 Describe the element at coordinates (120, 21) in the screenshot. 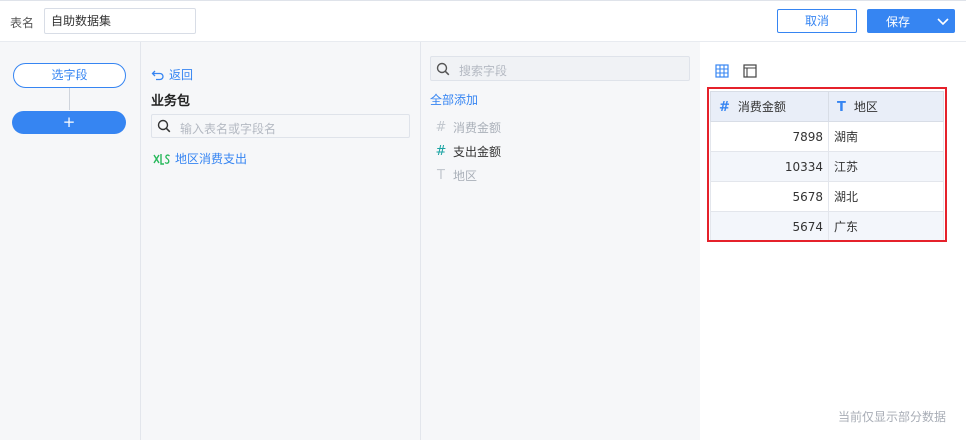

I see `table-name-input: 自助数据集` at that location.